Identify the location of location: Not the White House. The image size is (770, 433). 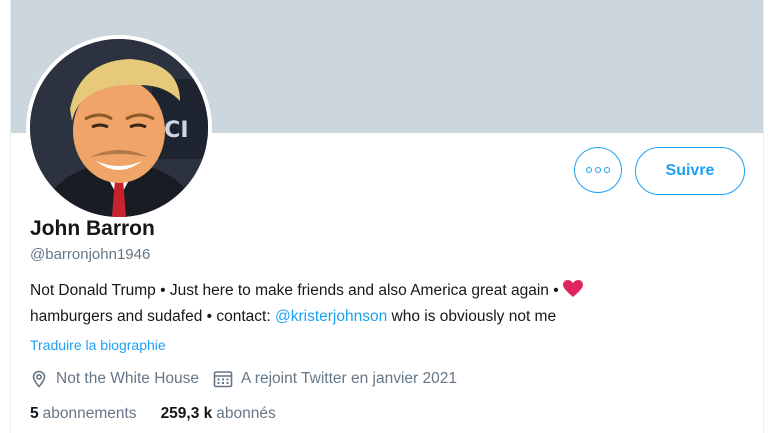
(114, 379).